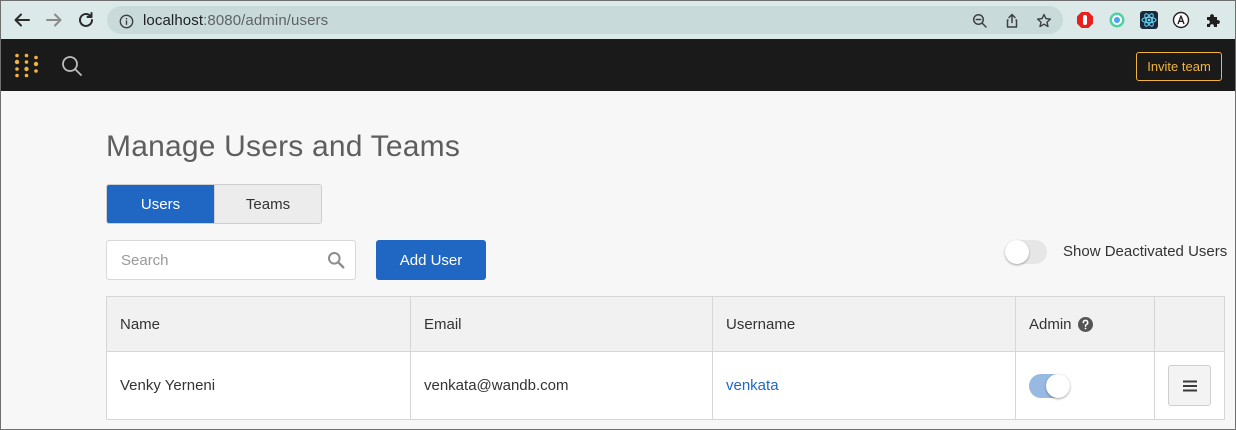  I want to click on column-header-email: Email, so click(562, 324).